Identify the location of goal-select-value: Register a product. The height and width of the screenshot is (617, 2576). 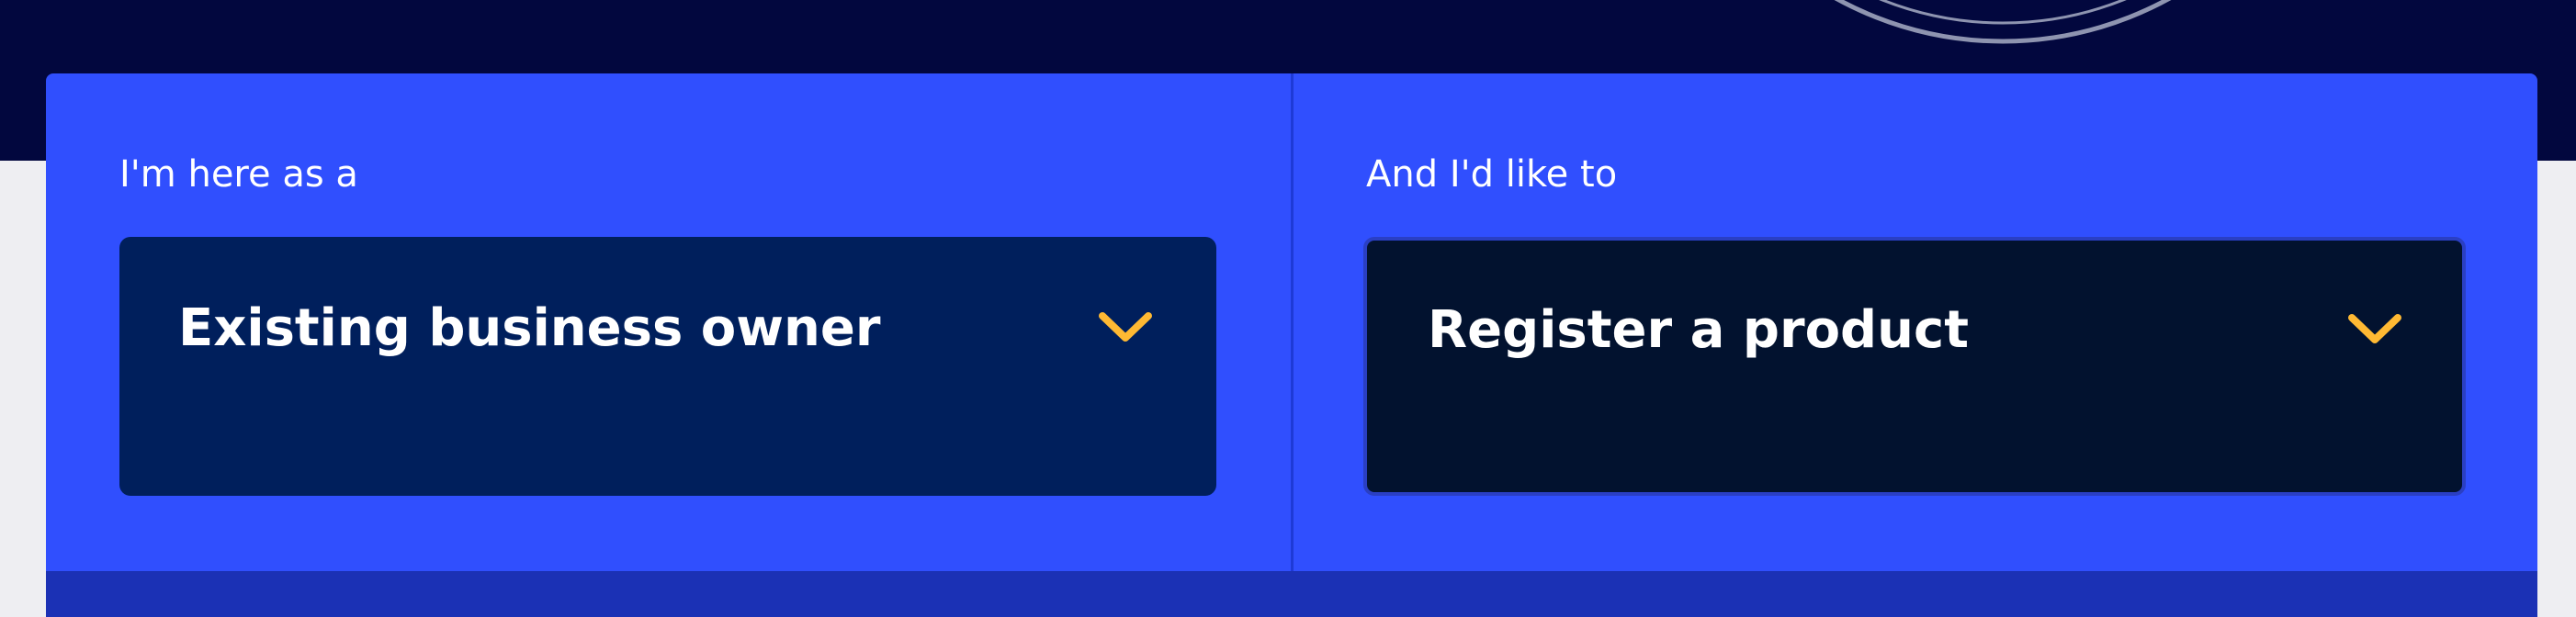
(1698, 330).